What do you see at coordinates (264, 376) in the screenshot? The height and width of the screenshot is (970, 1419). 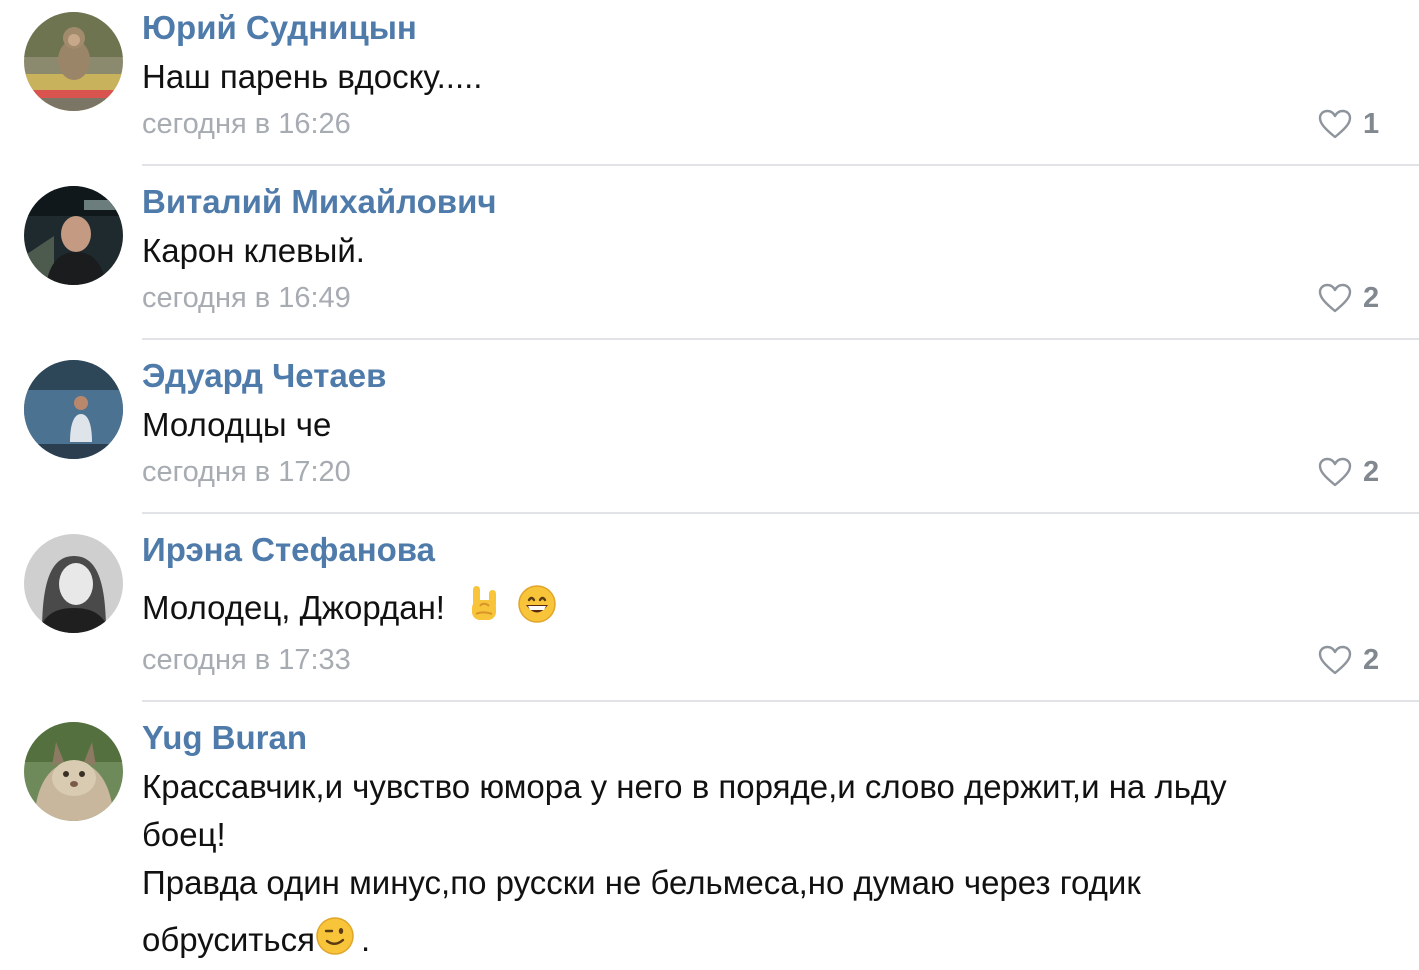 I see `comment-author: Эдуард Четаев` at bounding box center [264, 376].